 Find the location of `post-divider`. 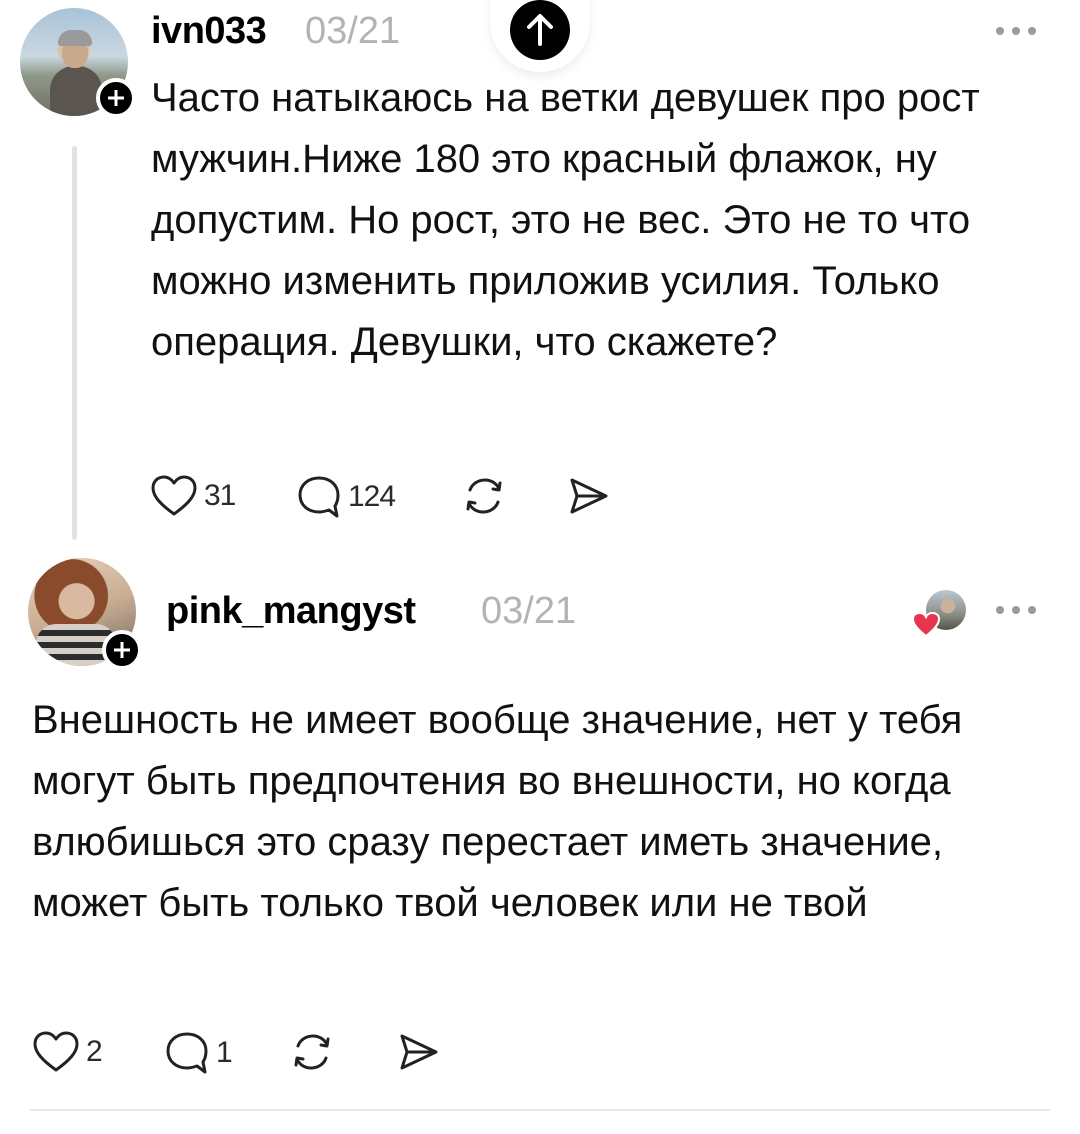

post-divider is located at coordinates (540, 1110).